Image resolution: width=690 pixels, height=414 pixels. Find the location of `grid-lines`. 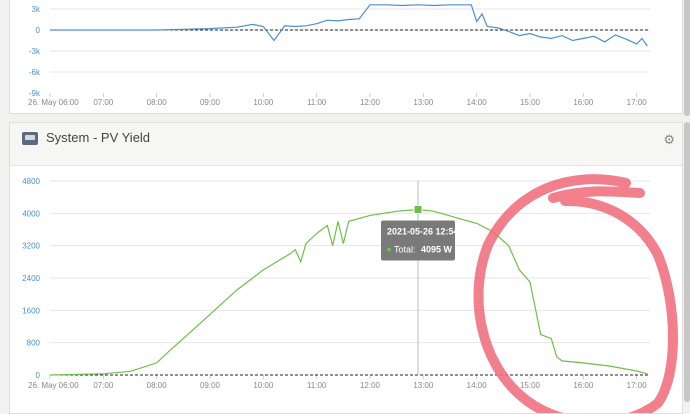

grid-lines is located at coordinates (350, 40).